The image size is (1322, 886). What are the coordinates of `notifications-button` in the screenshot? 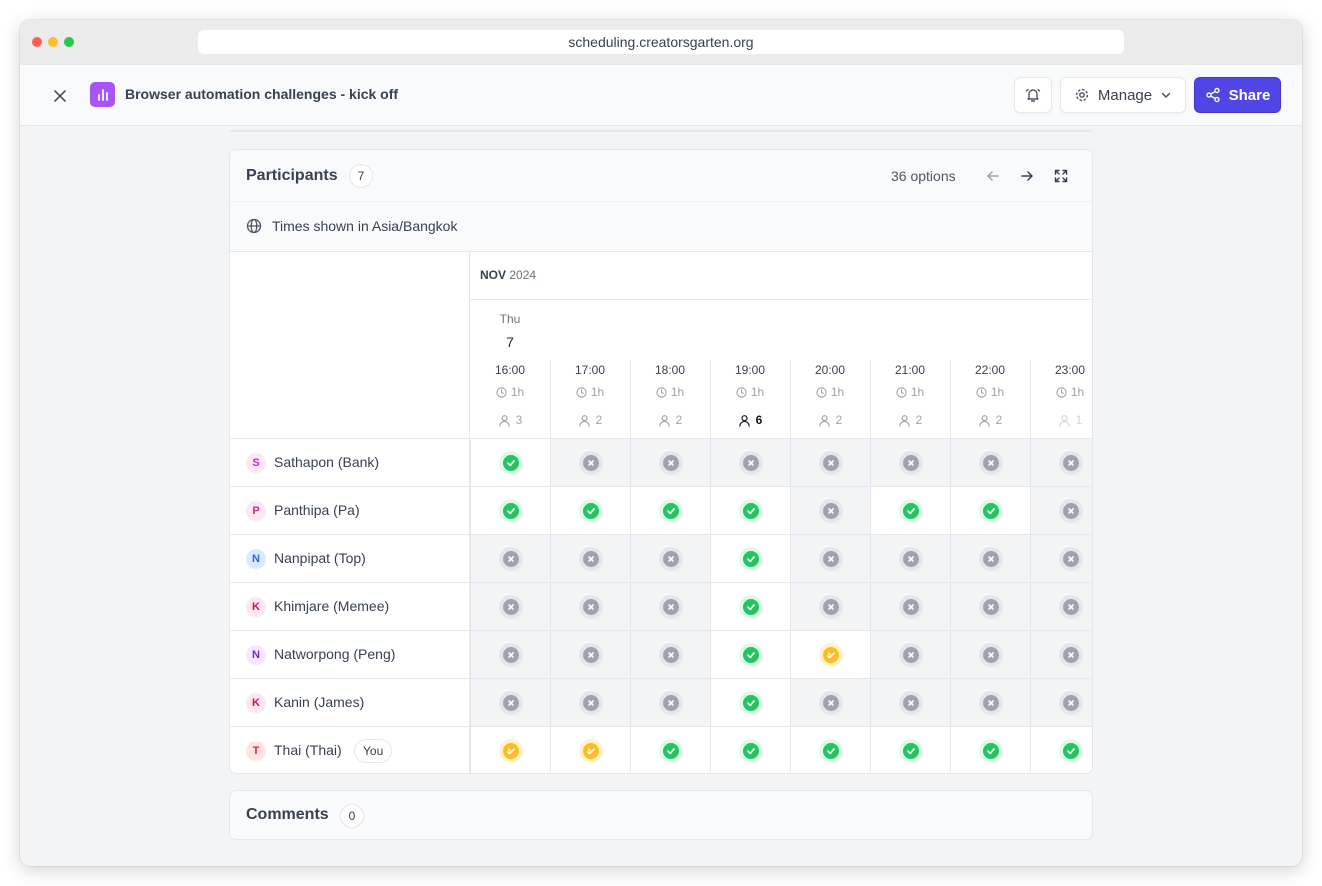 It's located at (1033, 95).